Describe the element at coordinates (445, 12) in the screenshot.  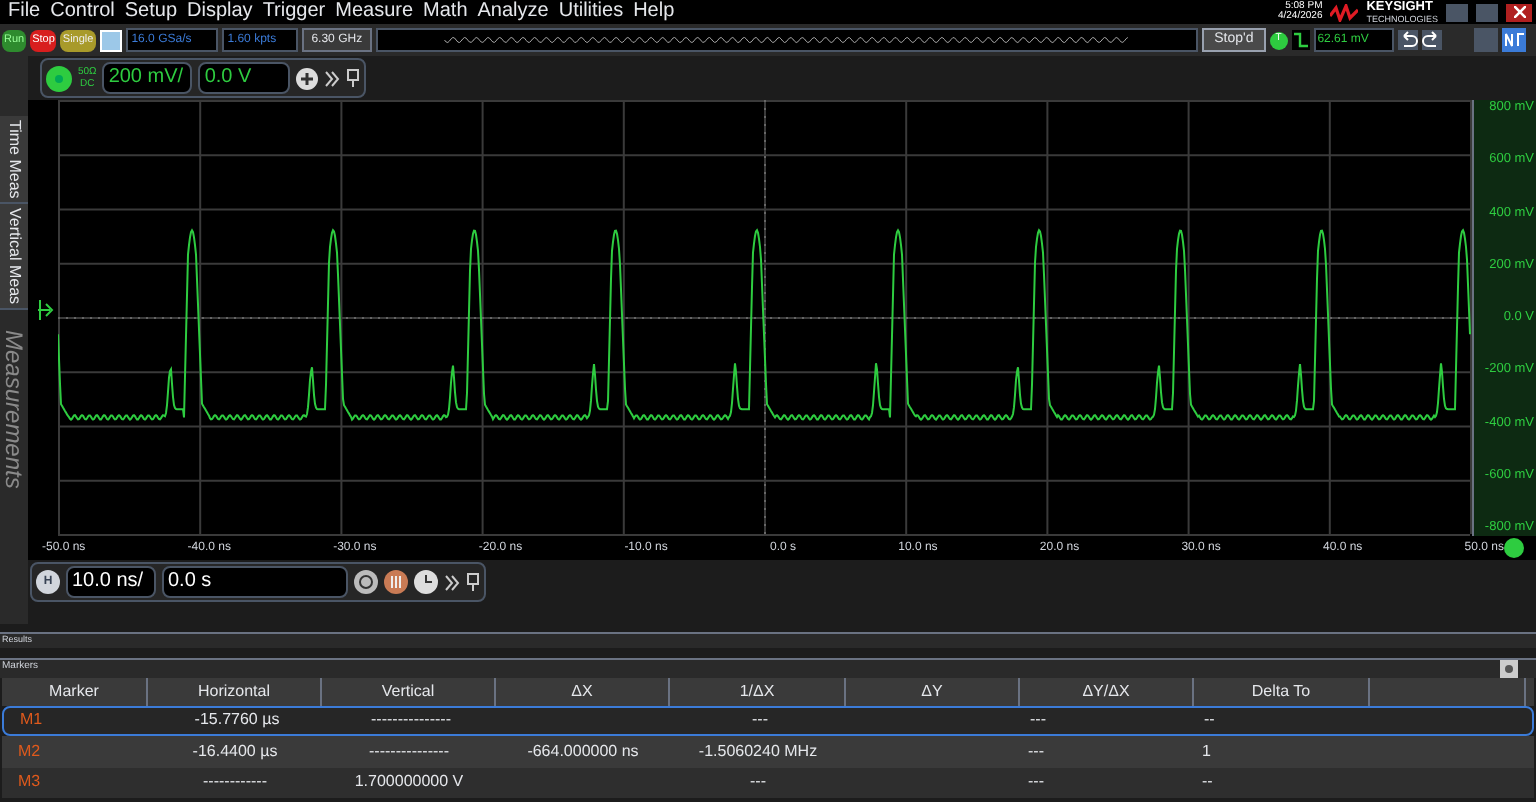
I see `menu-item: Math` at that location.